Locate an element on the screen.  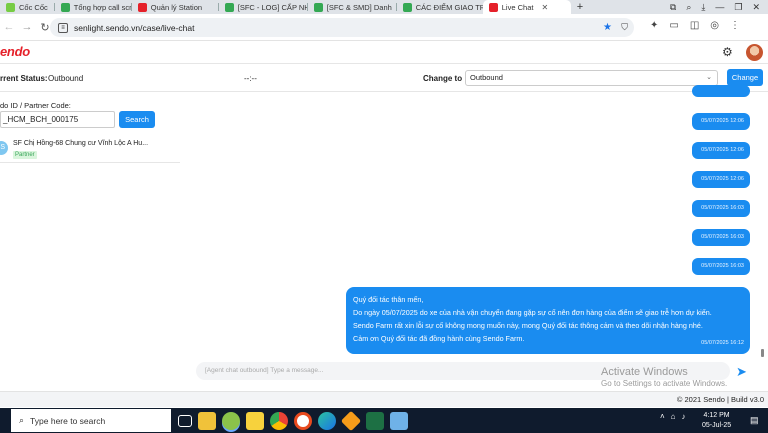
star-icon: ★ is located at coordinates (607, 27).